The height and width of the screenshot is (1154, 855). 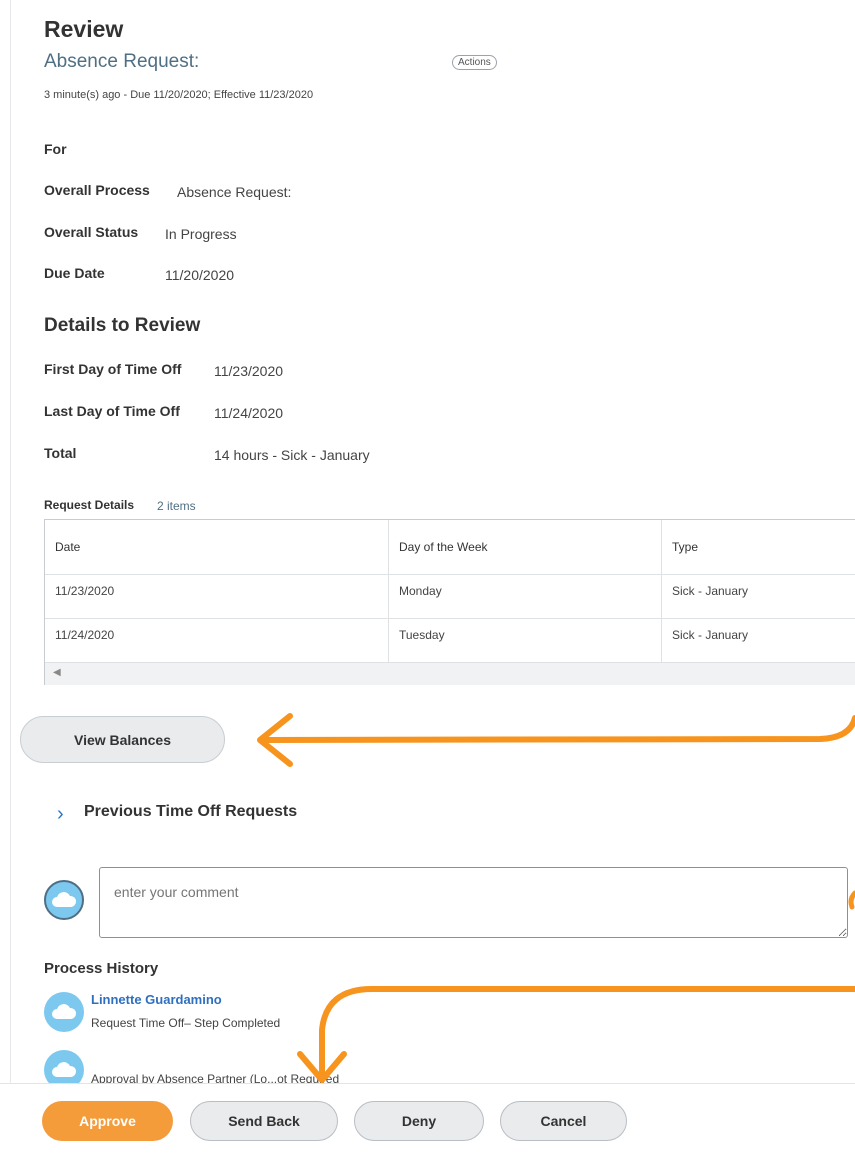 What do you see at coordinates (422, 635) in the screenshot?
I see `cell-day: Tuesday` at bounding box center [422, 635].